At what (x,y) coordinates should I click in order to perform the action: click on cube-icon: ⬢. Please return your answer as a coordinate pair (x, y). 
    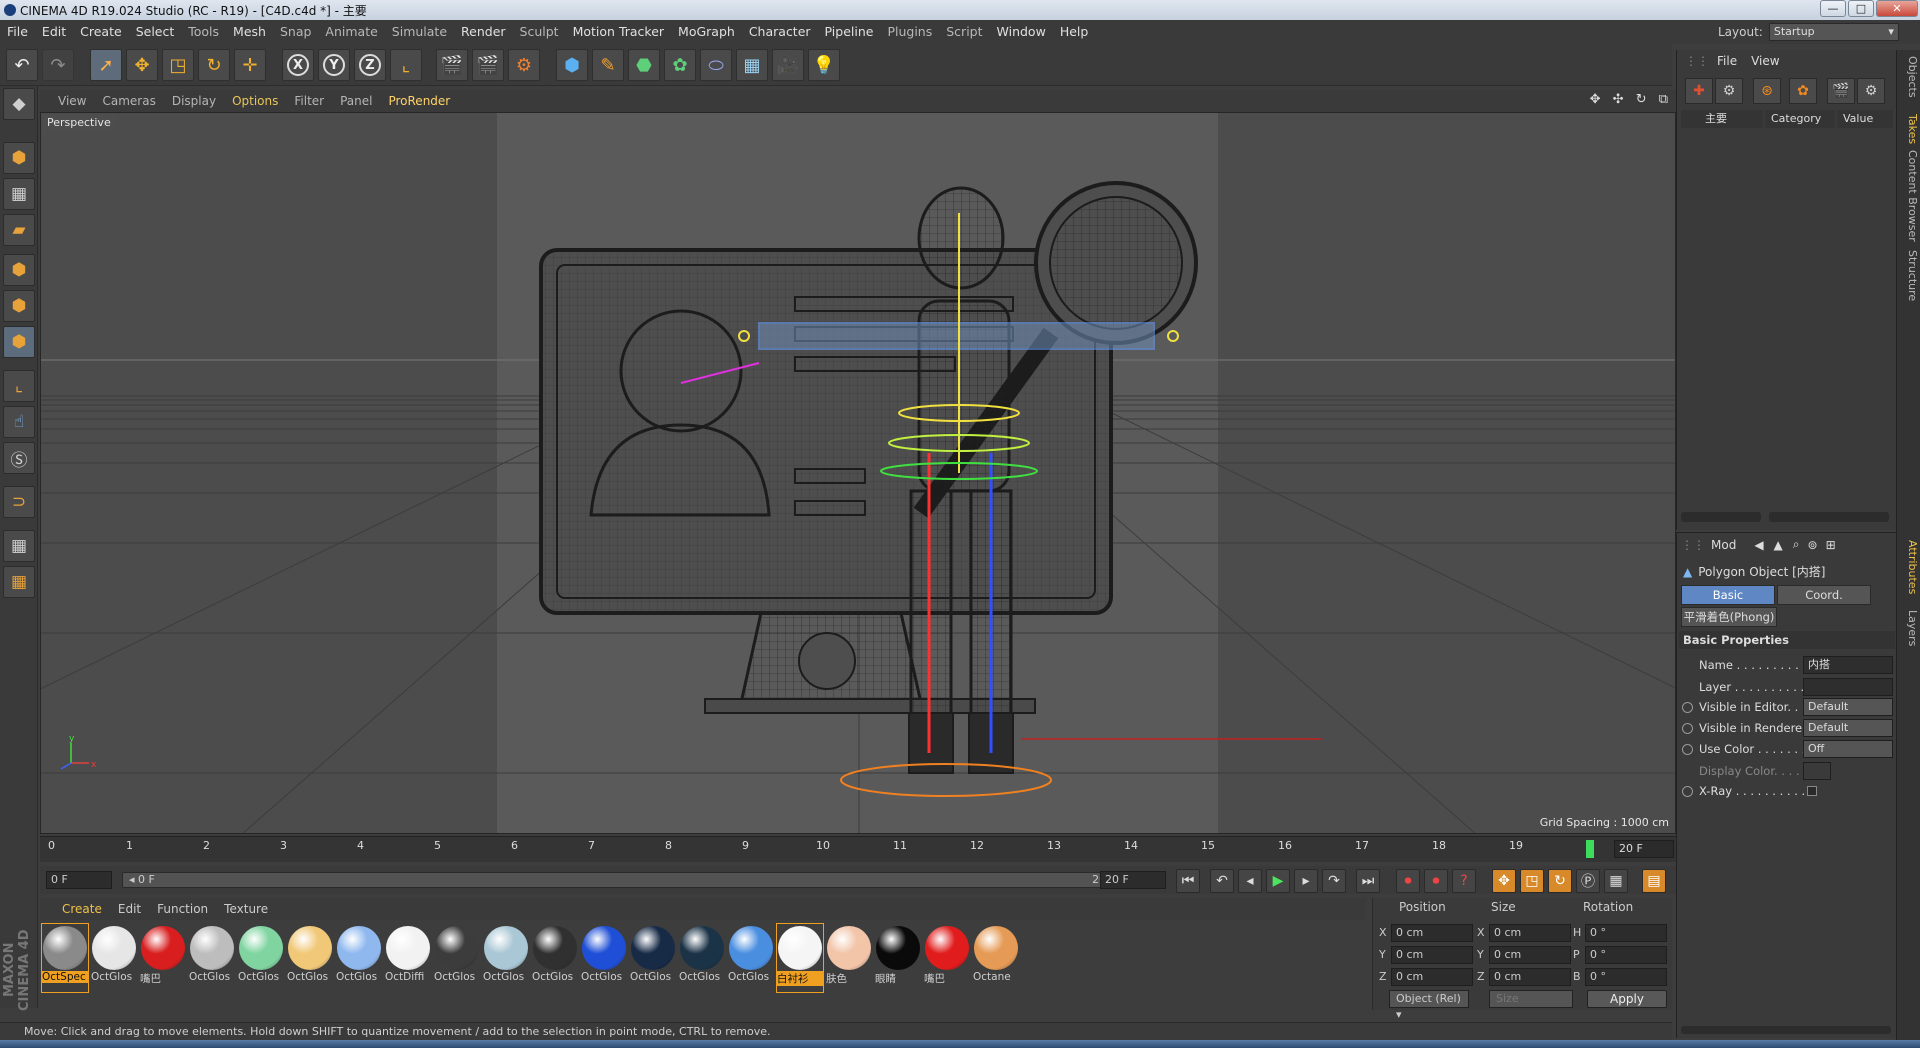
    Looking at the image, I should click on (572, 65).